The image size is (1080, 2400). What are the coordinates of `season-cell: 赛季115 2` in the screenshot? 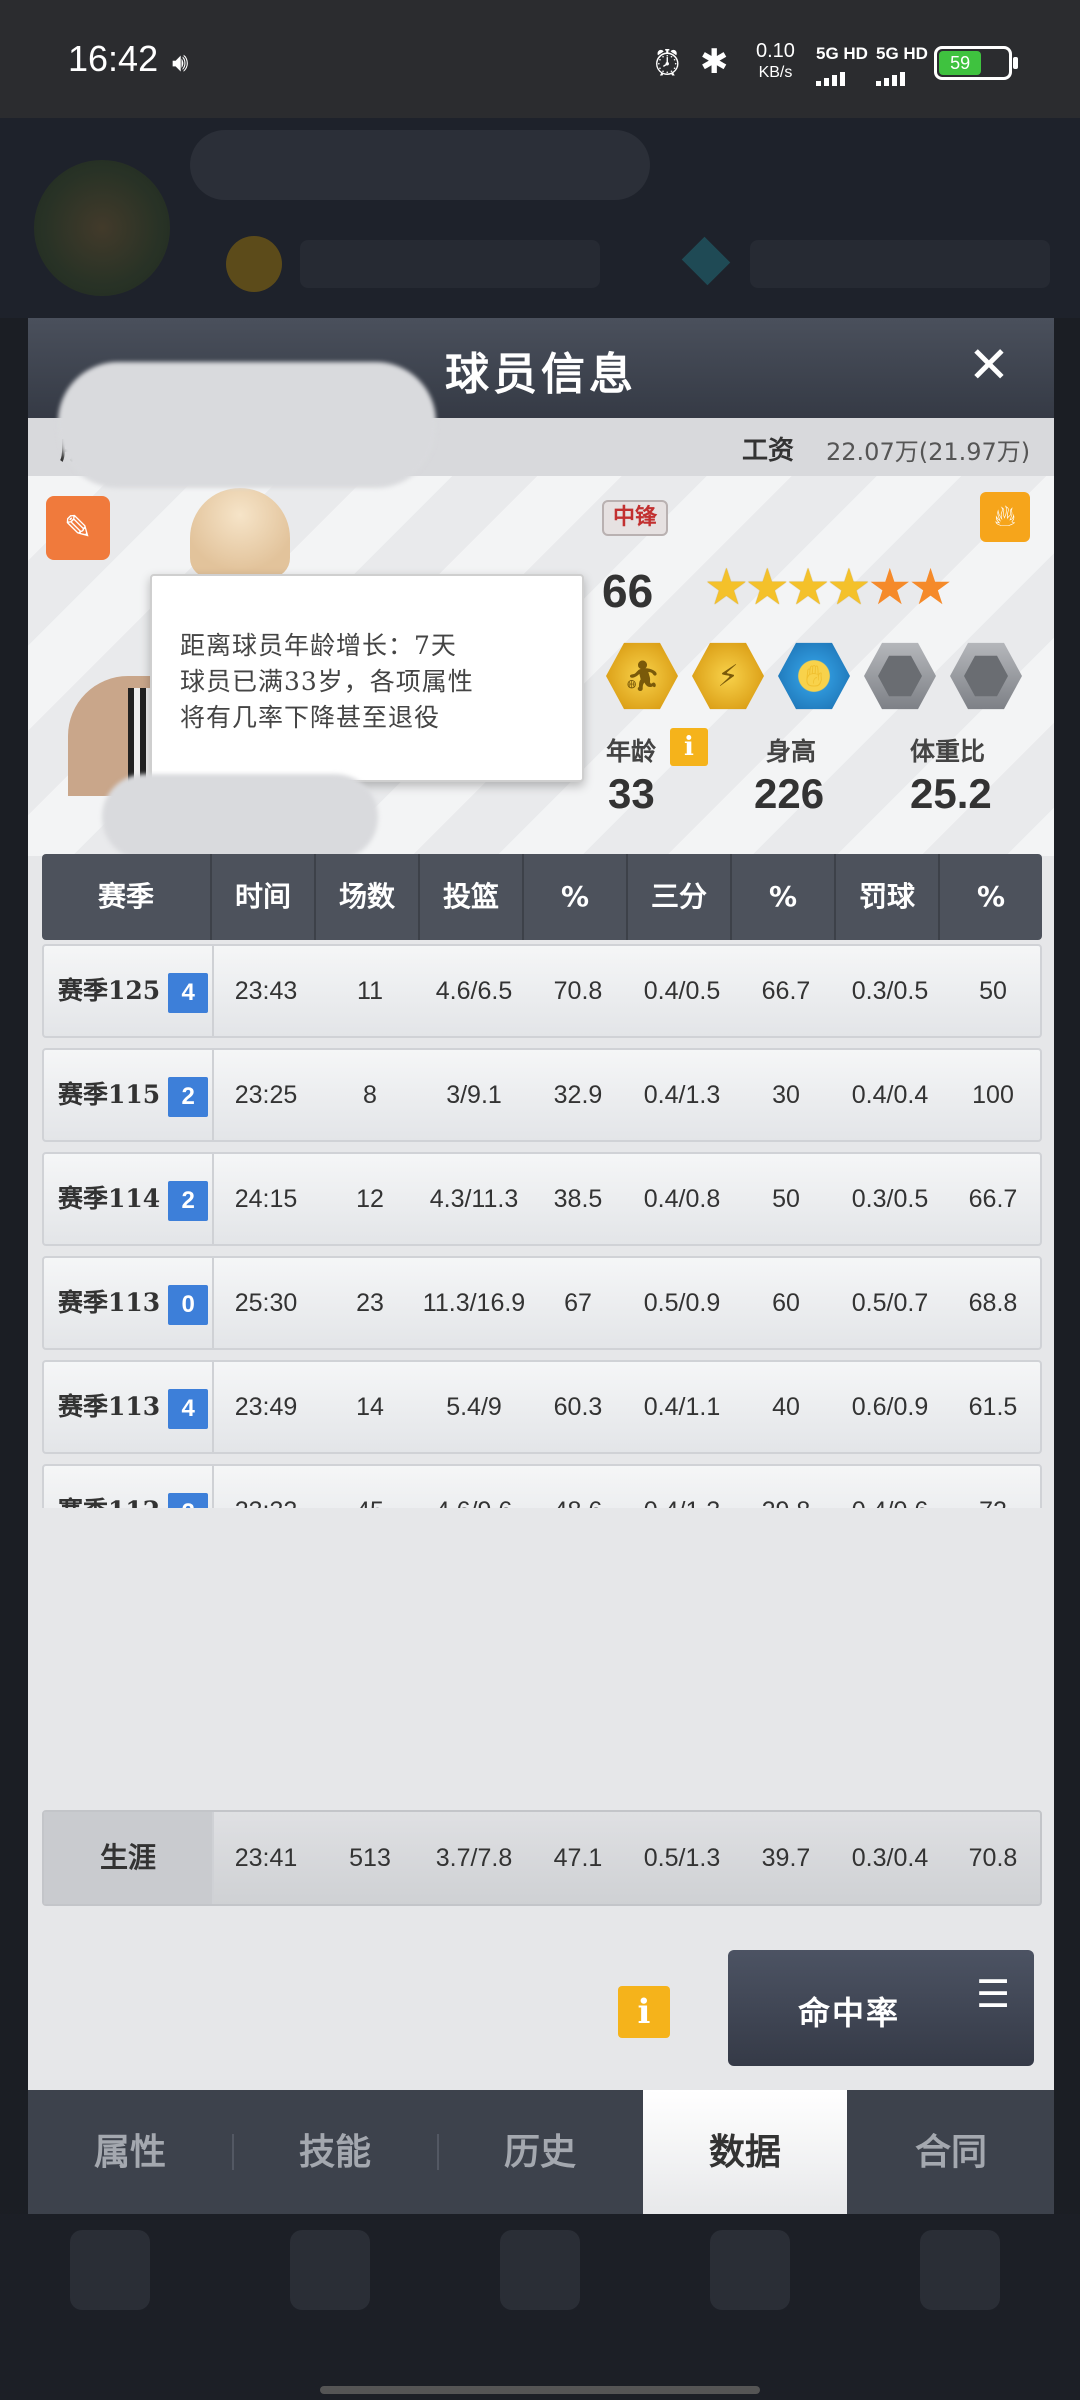 It's located at (129, 1095).